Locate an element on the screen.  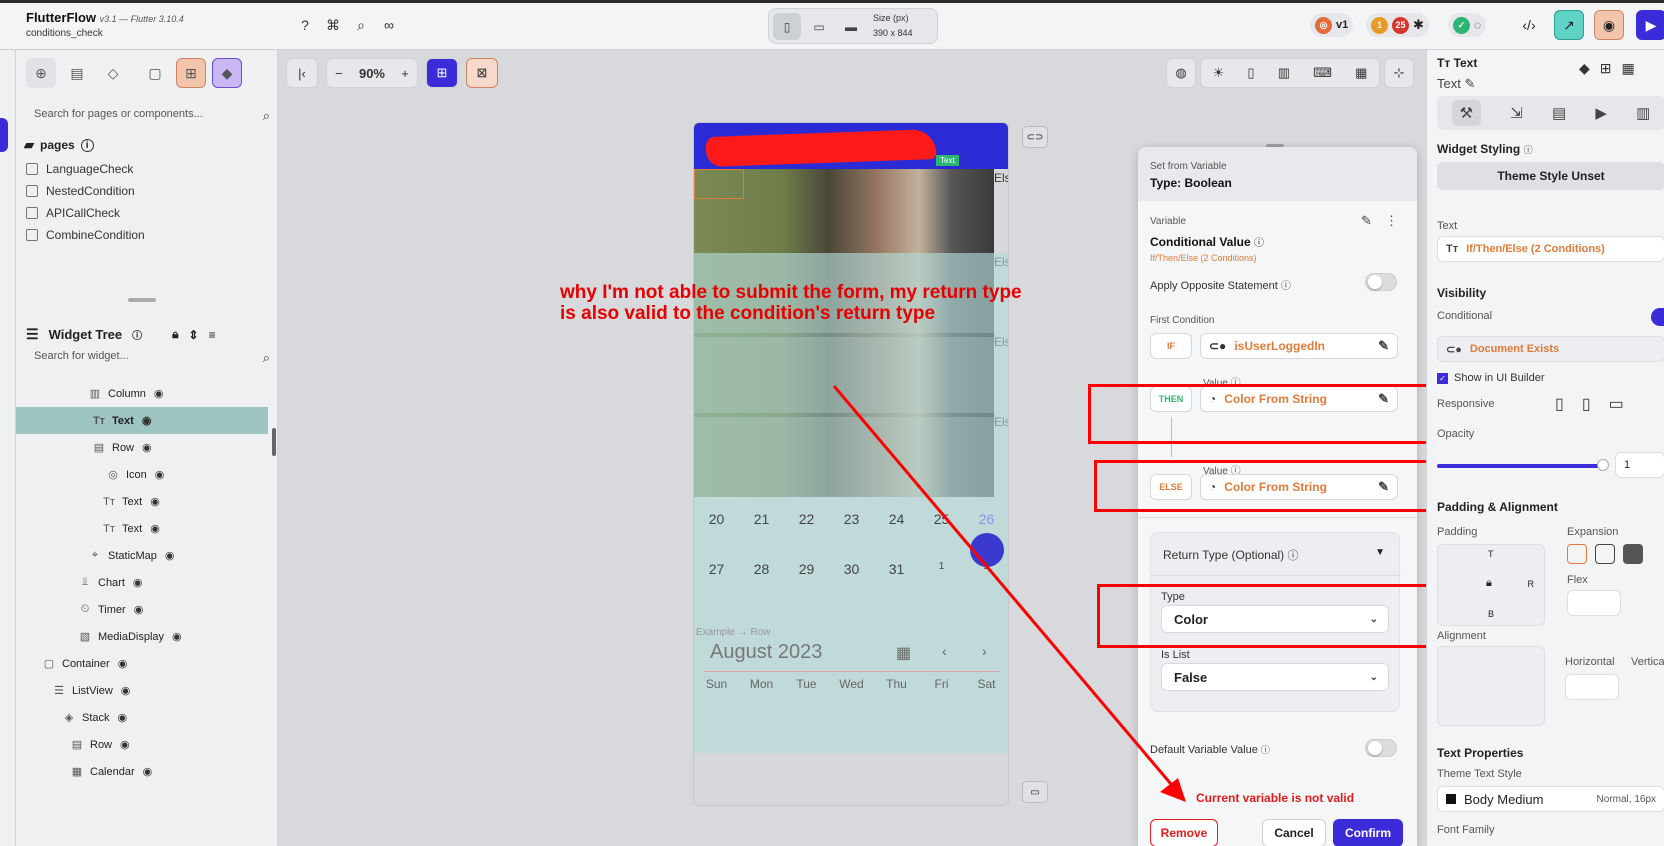
properties-tab: ⚒ is located at coordinates (1466, 113).